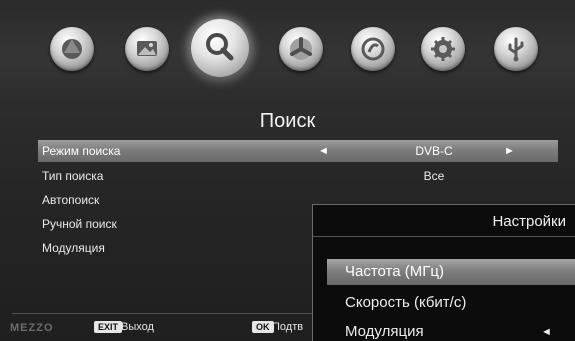 This screenshot has width=575, height=341. Describe the element at coordinates (516, 49) in the screenshot. I see `usb-icon` at that location.